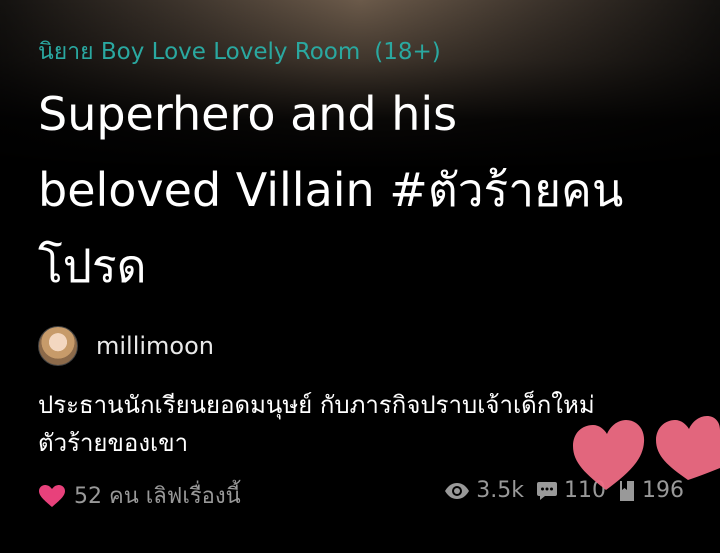  Describe the element at coordinates (113, 443) in the screenshot. I see `synopsis-line: ตัวร้ายของเขา` at that location.